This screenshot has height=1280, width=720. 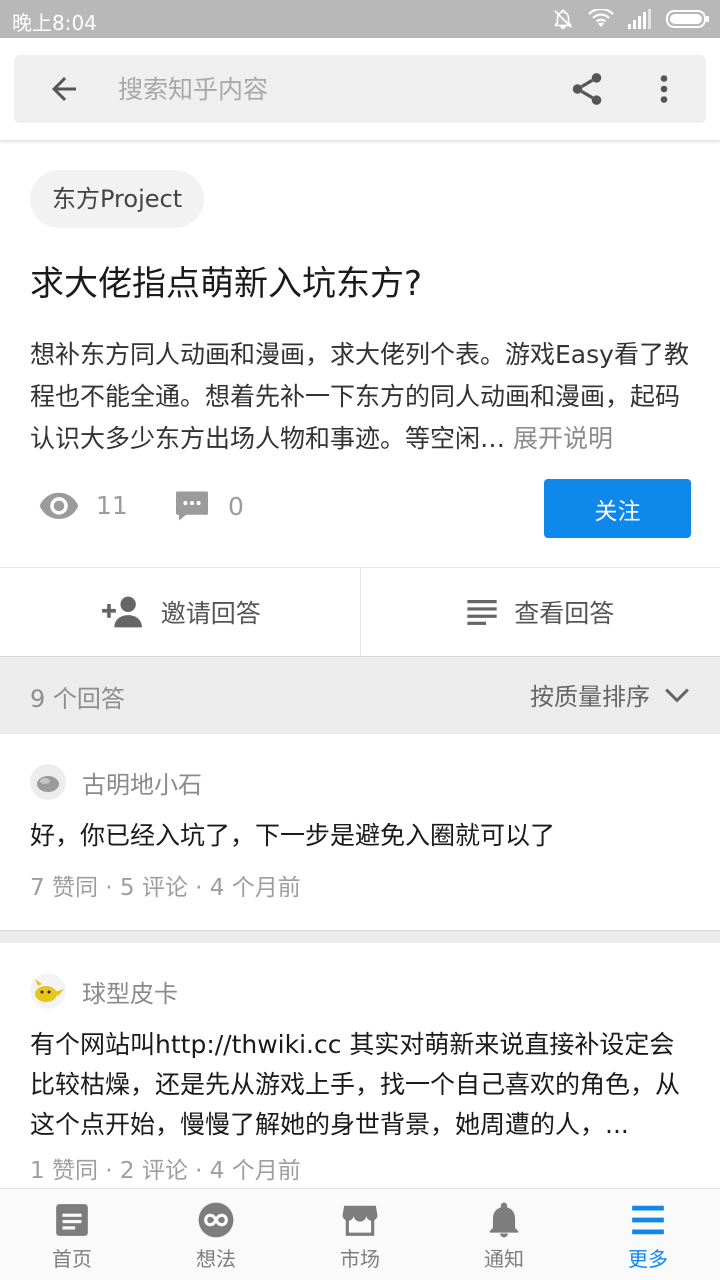 I want to click on idea-icon, so click(x=216, y=1220).